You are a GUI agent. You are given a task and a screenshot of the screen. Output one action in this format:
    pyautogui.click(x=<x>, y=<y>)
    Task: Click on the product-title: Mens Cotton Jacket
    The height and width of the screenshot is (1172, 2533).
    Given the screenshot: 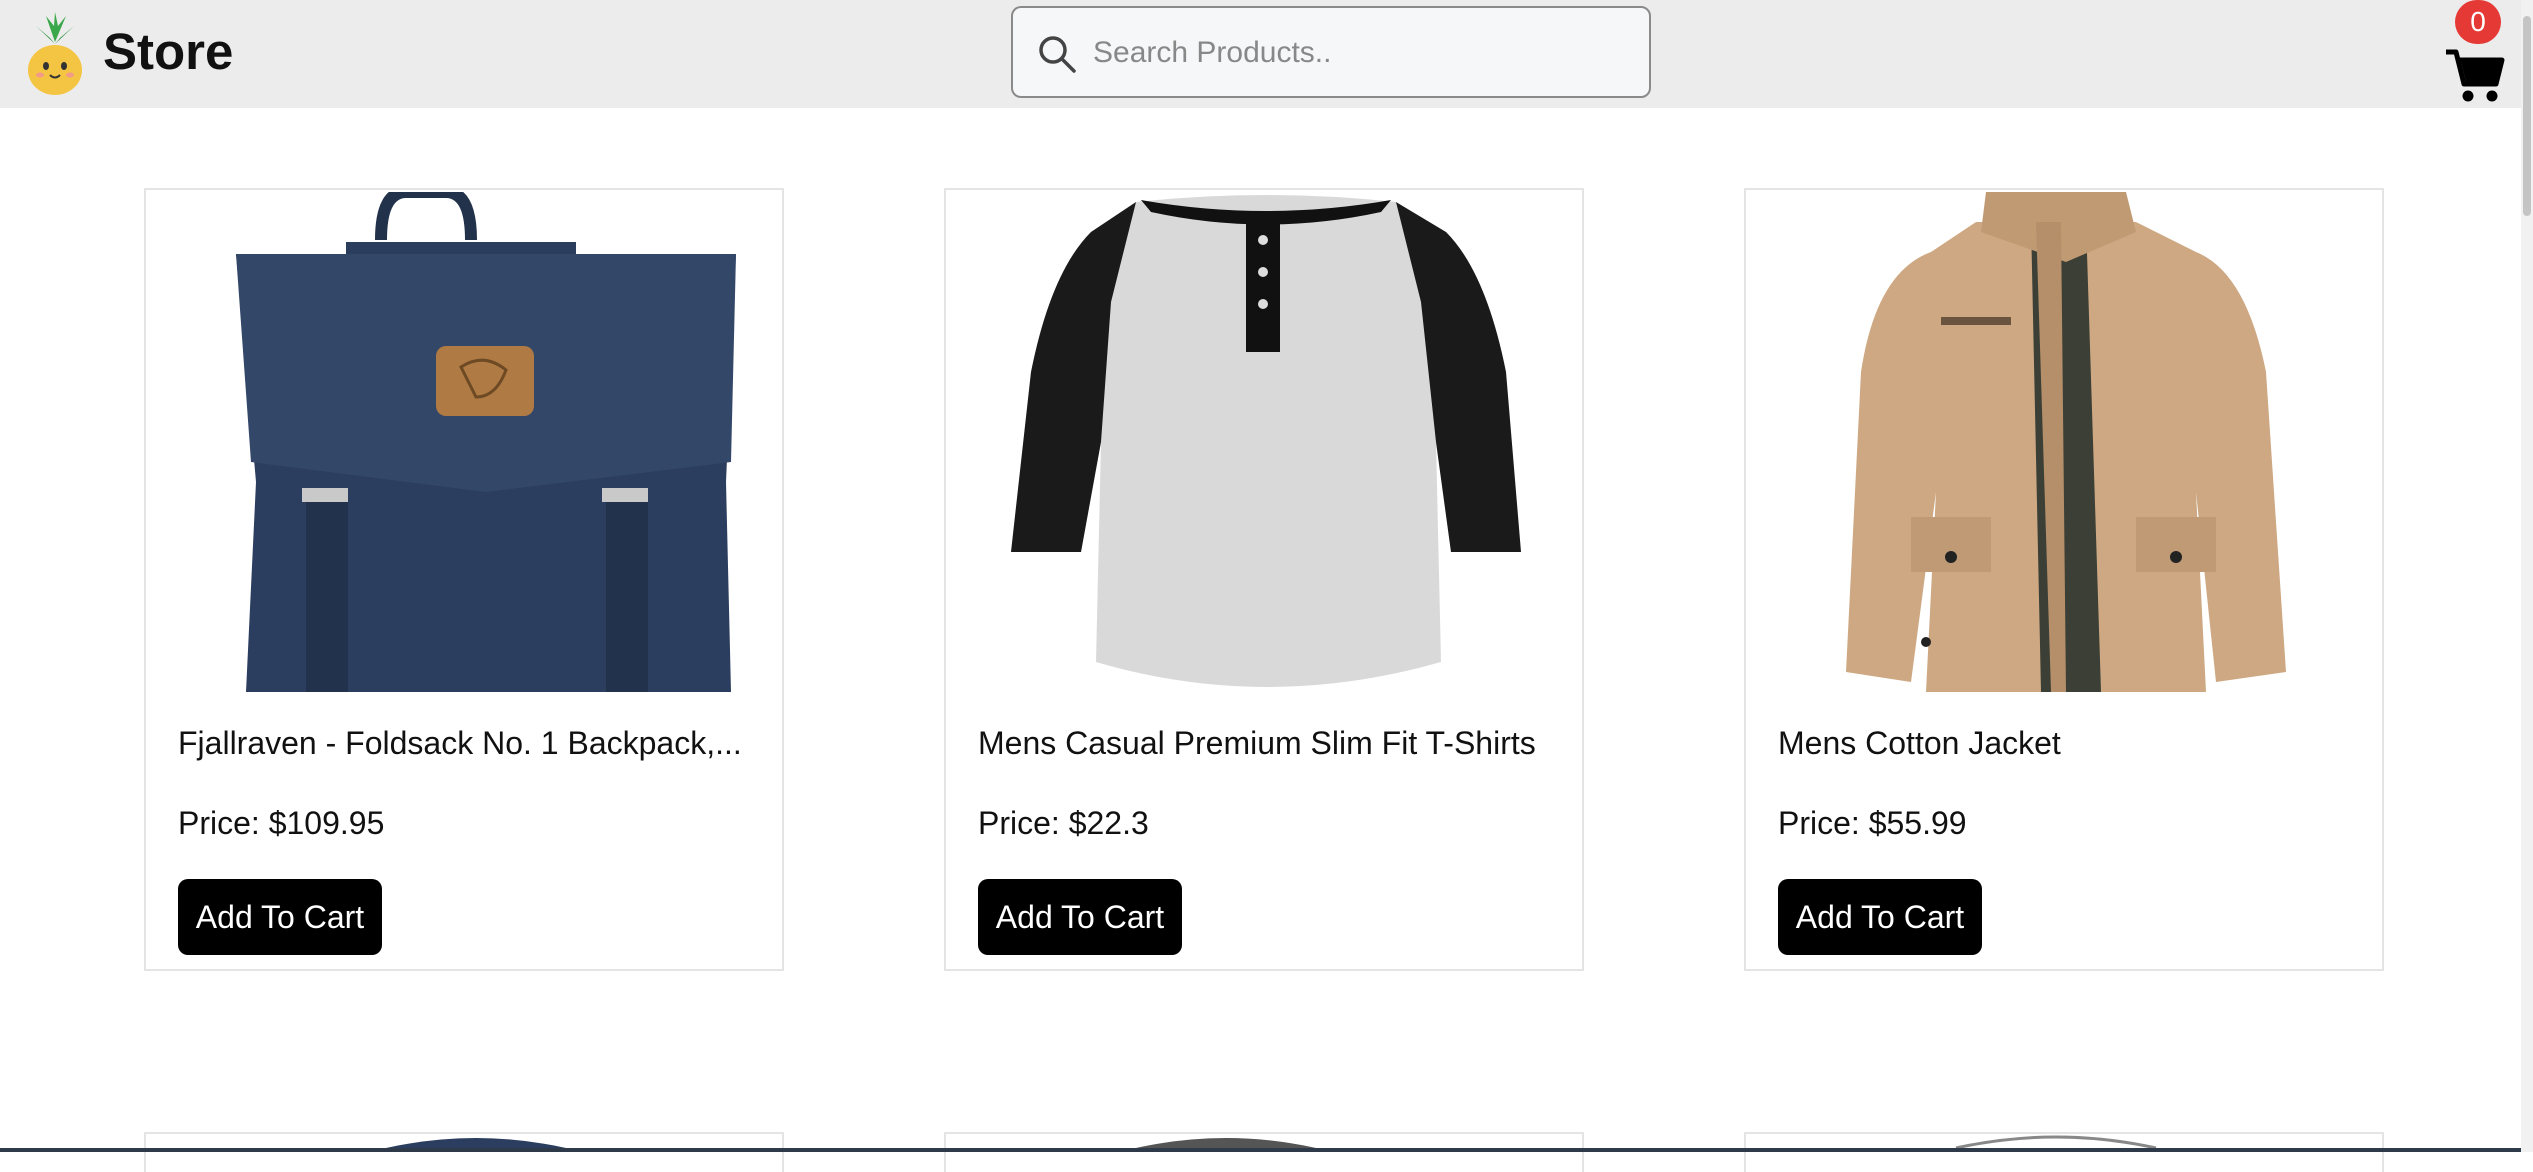 What is the action you would take?
    pyautogui.click(x=2068, y=743)
    